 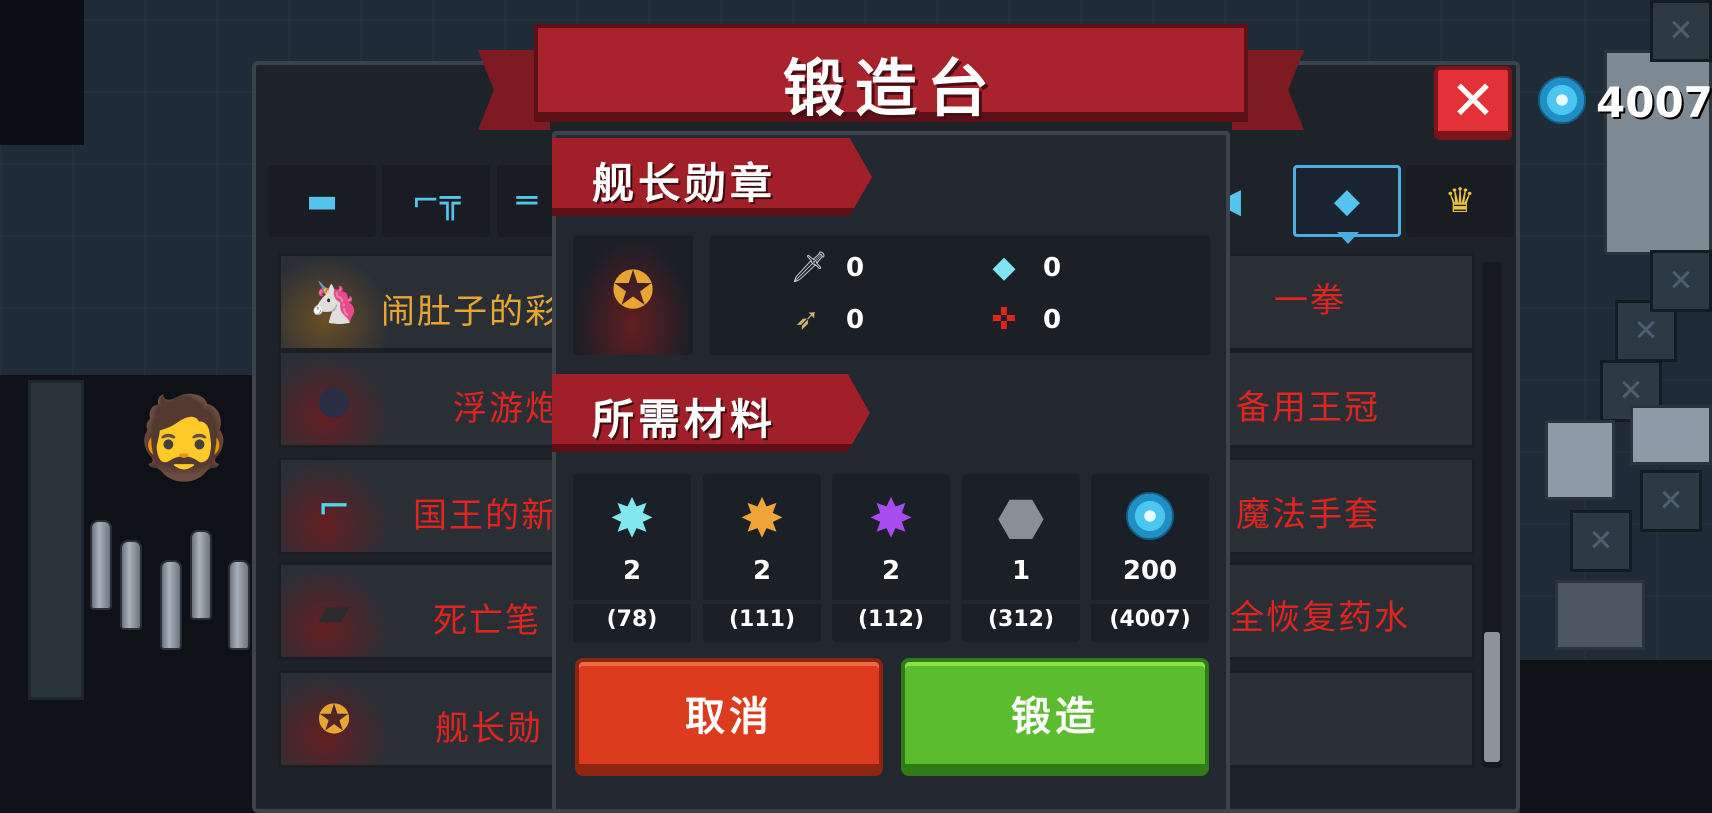 What do you see at coordinates (890, 88) in the screenshot?
I see `page-title: 锻造台` at bounding box center [890, 88].